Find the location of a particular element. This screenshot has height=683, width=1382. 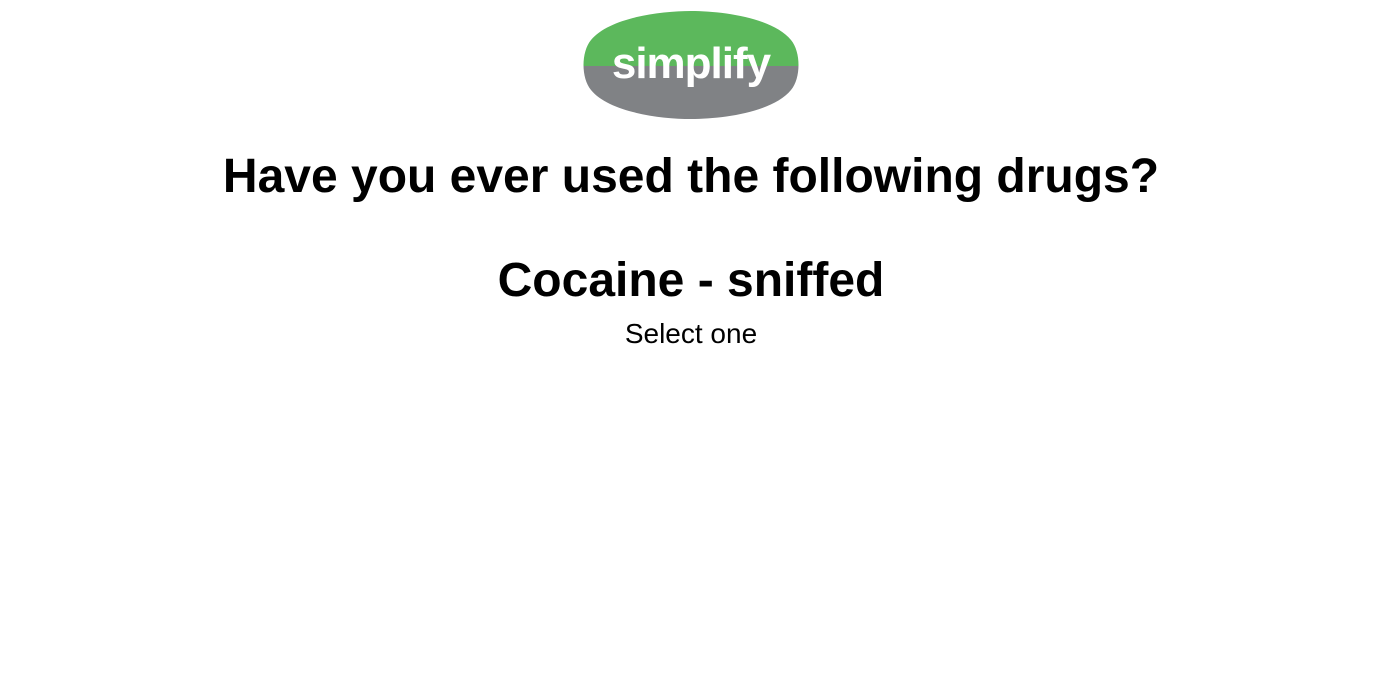

question-title: Have you ever used the following drugs? is located at coordinates (691, 176).